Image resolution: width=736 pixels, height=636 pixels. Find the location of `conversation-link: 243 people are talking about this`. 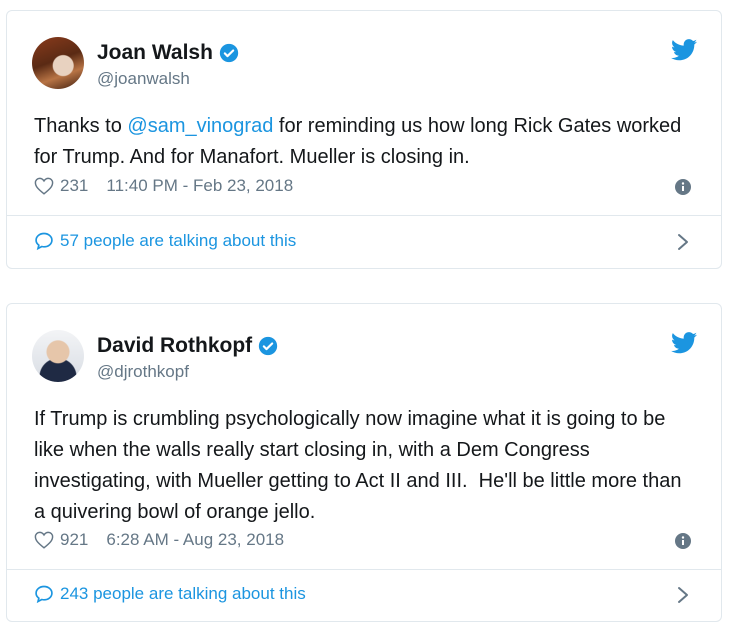

conversation-link: 243 people are talking about this is located at coordinates (170, 594).